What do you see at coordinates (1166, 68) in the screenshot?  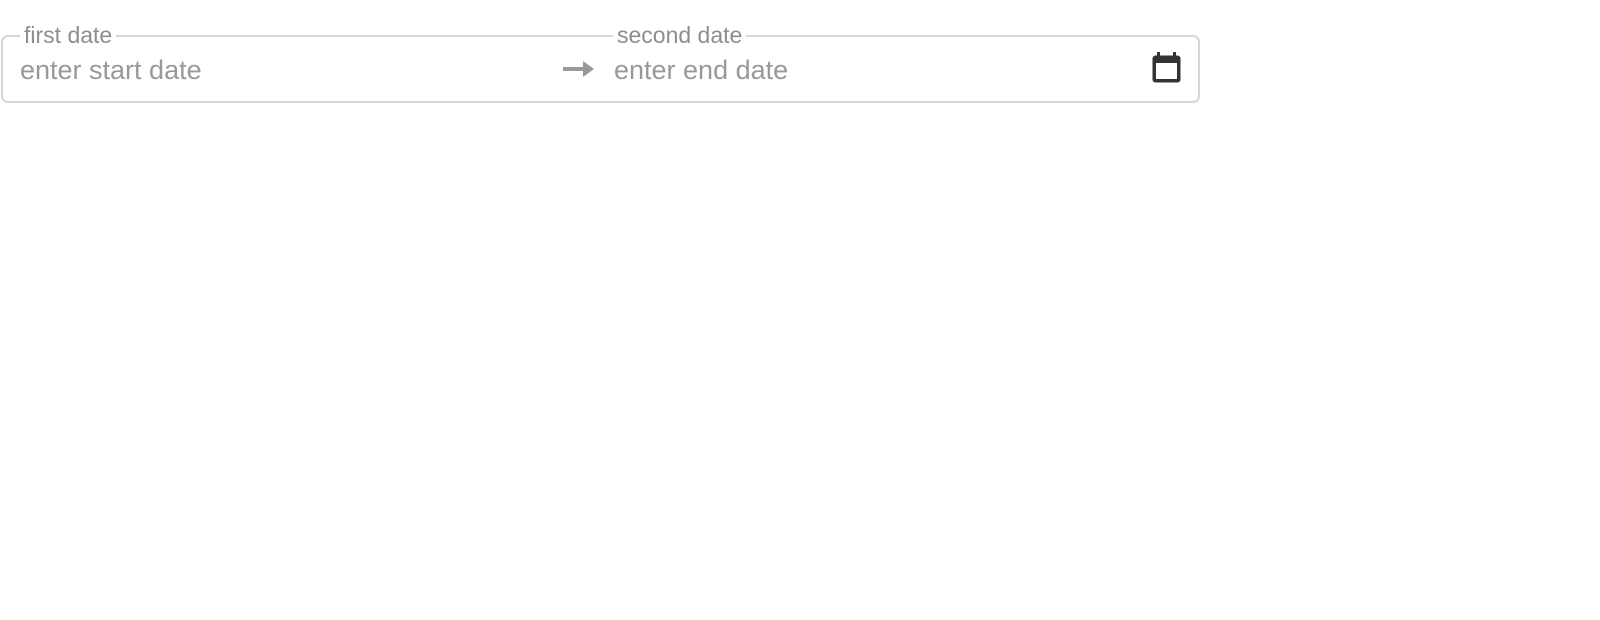 I see `calendar-icon` at bounding box center [1166, 68].